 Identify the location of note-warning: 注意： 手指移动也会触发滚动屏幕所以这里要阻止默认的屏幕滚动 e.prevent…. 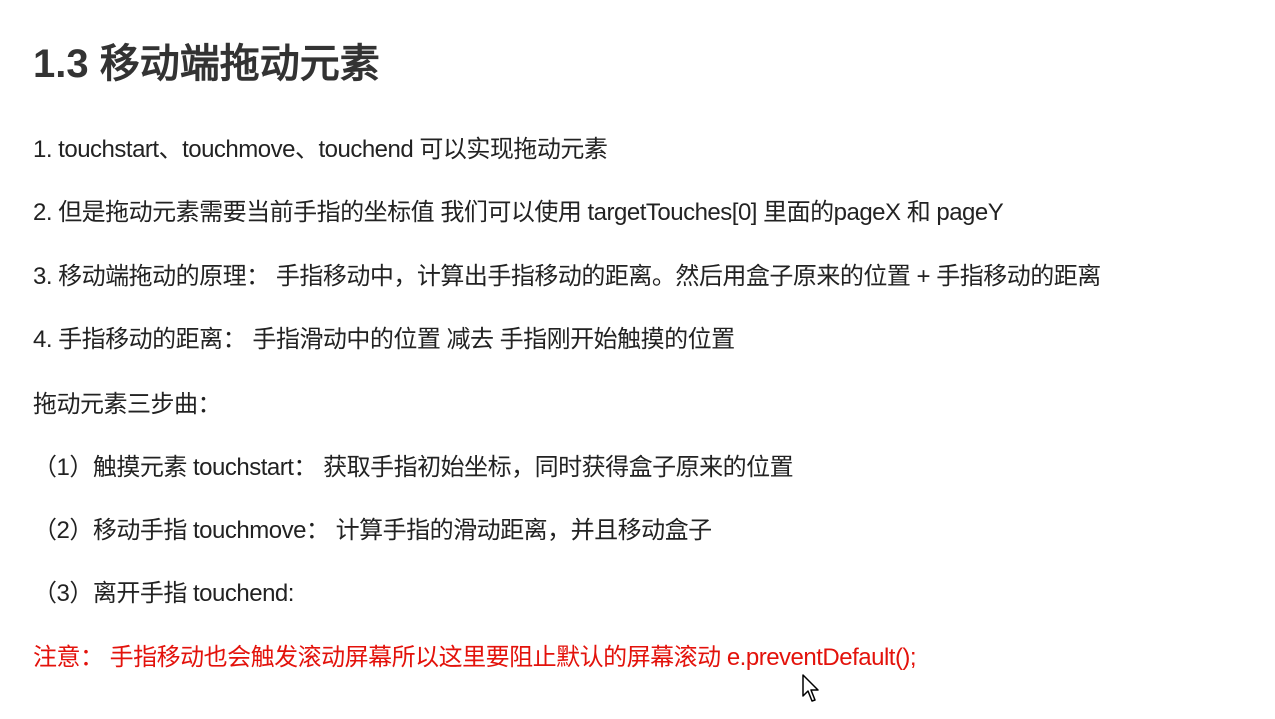
(475, 657).